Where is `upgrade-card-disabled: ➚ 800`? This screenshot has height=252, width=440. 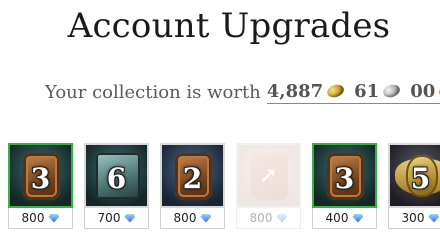
upgrade-card-disabled: ➚ 800 is located at coordinates (268, 186).